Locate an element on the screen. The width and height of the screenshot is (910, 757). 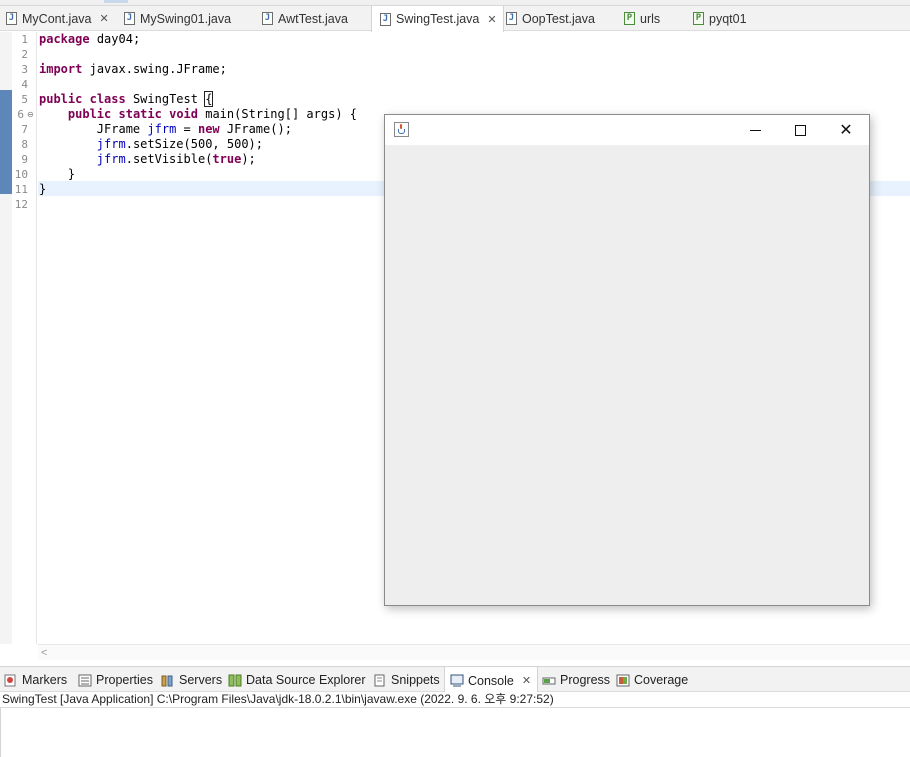
jframe-titlebar: ✕ is located at coordinates (627, 130).